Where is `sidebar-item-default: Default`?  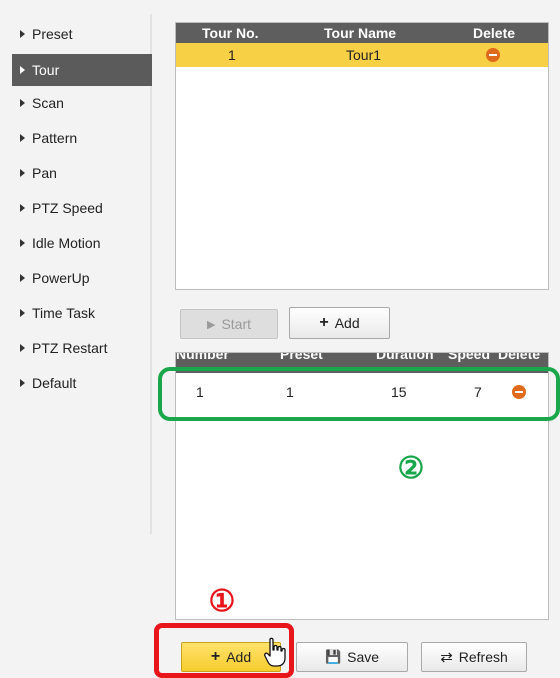
sidebar-item-default: Default is located at coordinates (82, 383).